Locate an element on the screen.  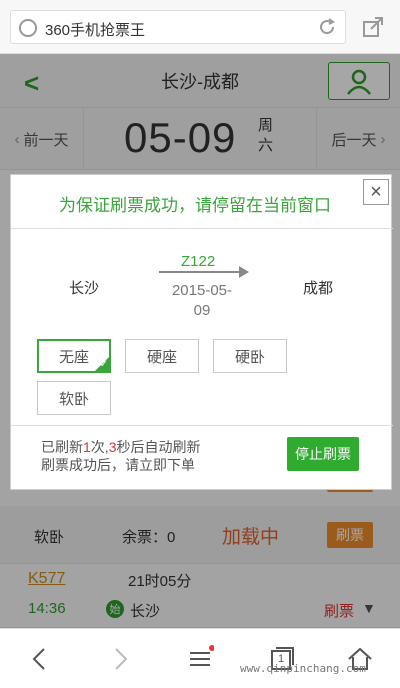
stop-refresh-button: 停止刷票 is located at coordinates (323, 454).